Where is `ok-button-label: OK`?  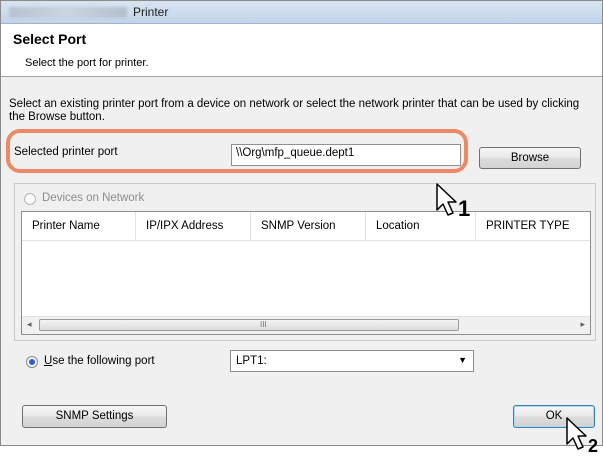
ok-button-label: OK is located at coordinates (554, 416).